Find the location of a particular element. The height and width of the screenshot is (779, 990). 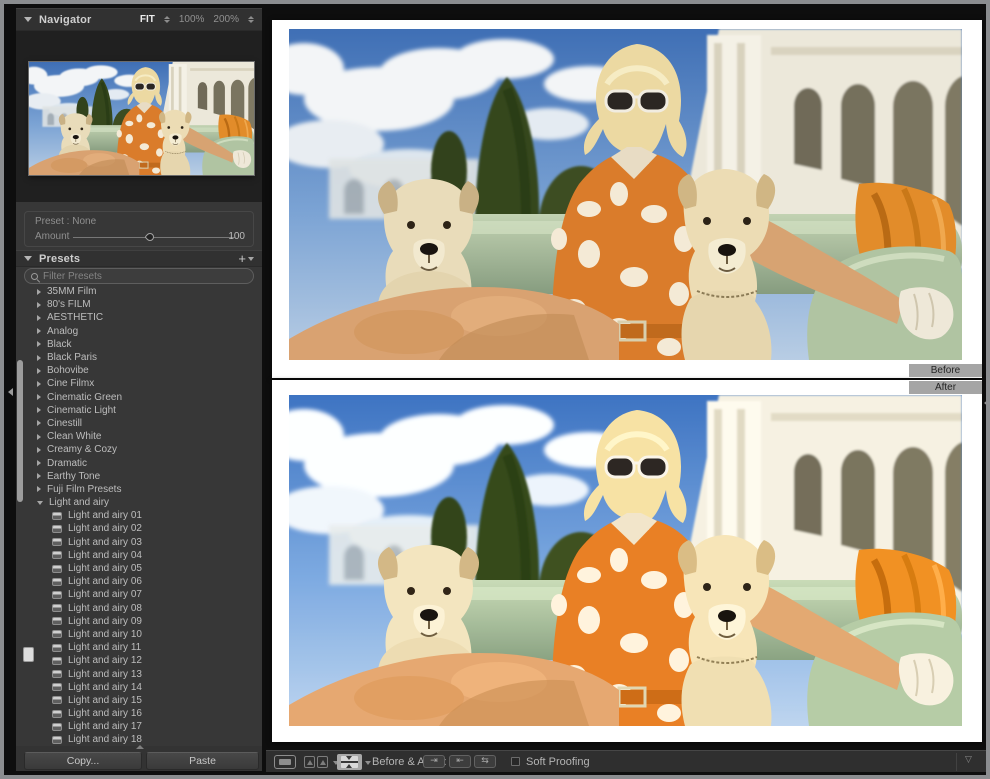

zoom-fit-button: FIT is located at coordinates (147, 19).